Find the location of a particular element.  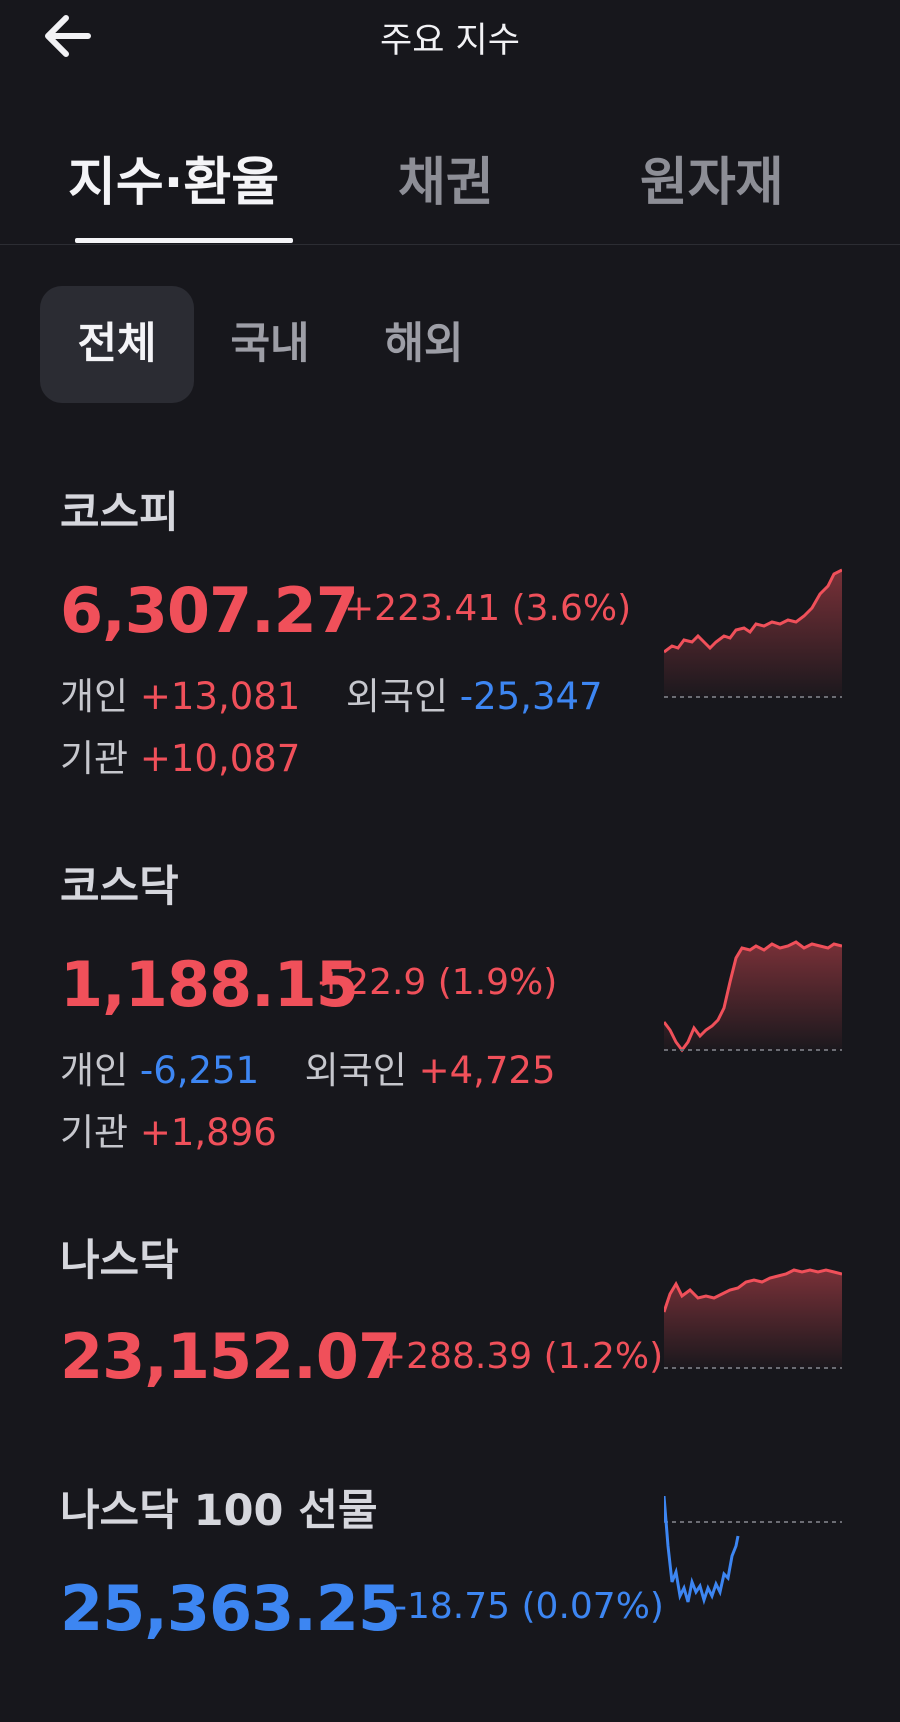

foreign-value: +4,725 is located at coordinates (487, 1070).